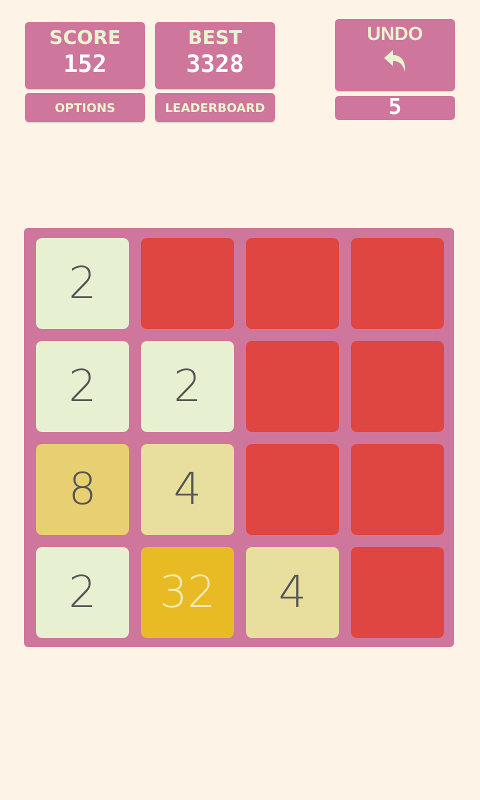 Image resolution: width=480 pixels, height=800 pixels. What do you see at coordinates (187, 592) in the screenshot?
I see `number-tile: 32` at bounding box center [187, 592].